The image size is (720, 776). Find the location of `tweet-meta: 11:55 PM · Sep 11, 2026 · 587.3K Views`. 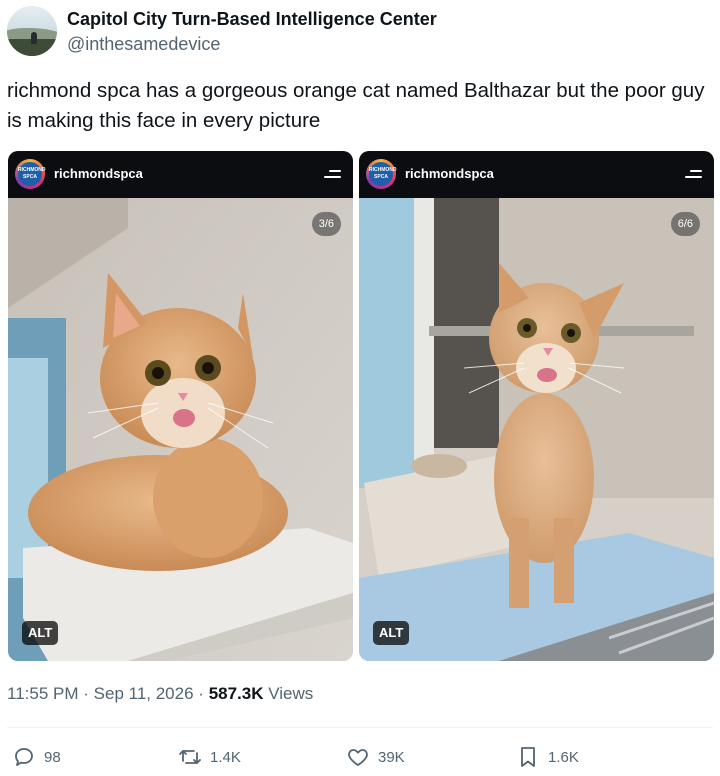

tweet-meta: 11:55 PM · Sep 11, 2026 · 587.3K Views is located at coordinates (160, 694).